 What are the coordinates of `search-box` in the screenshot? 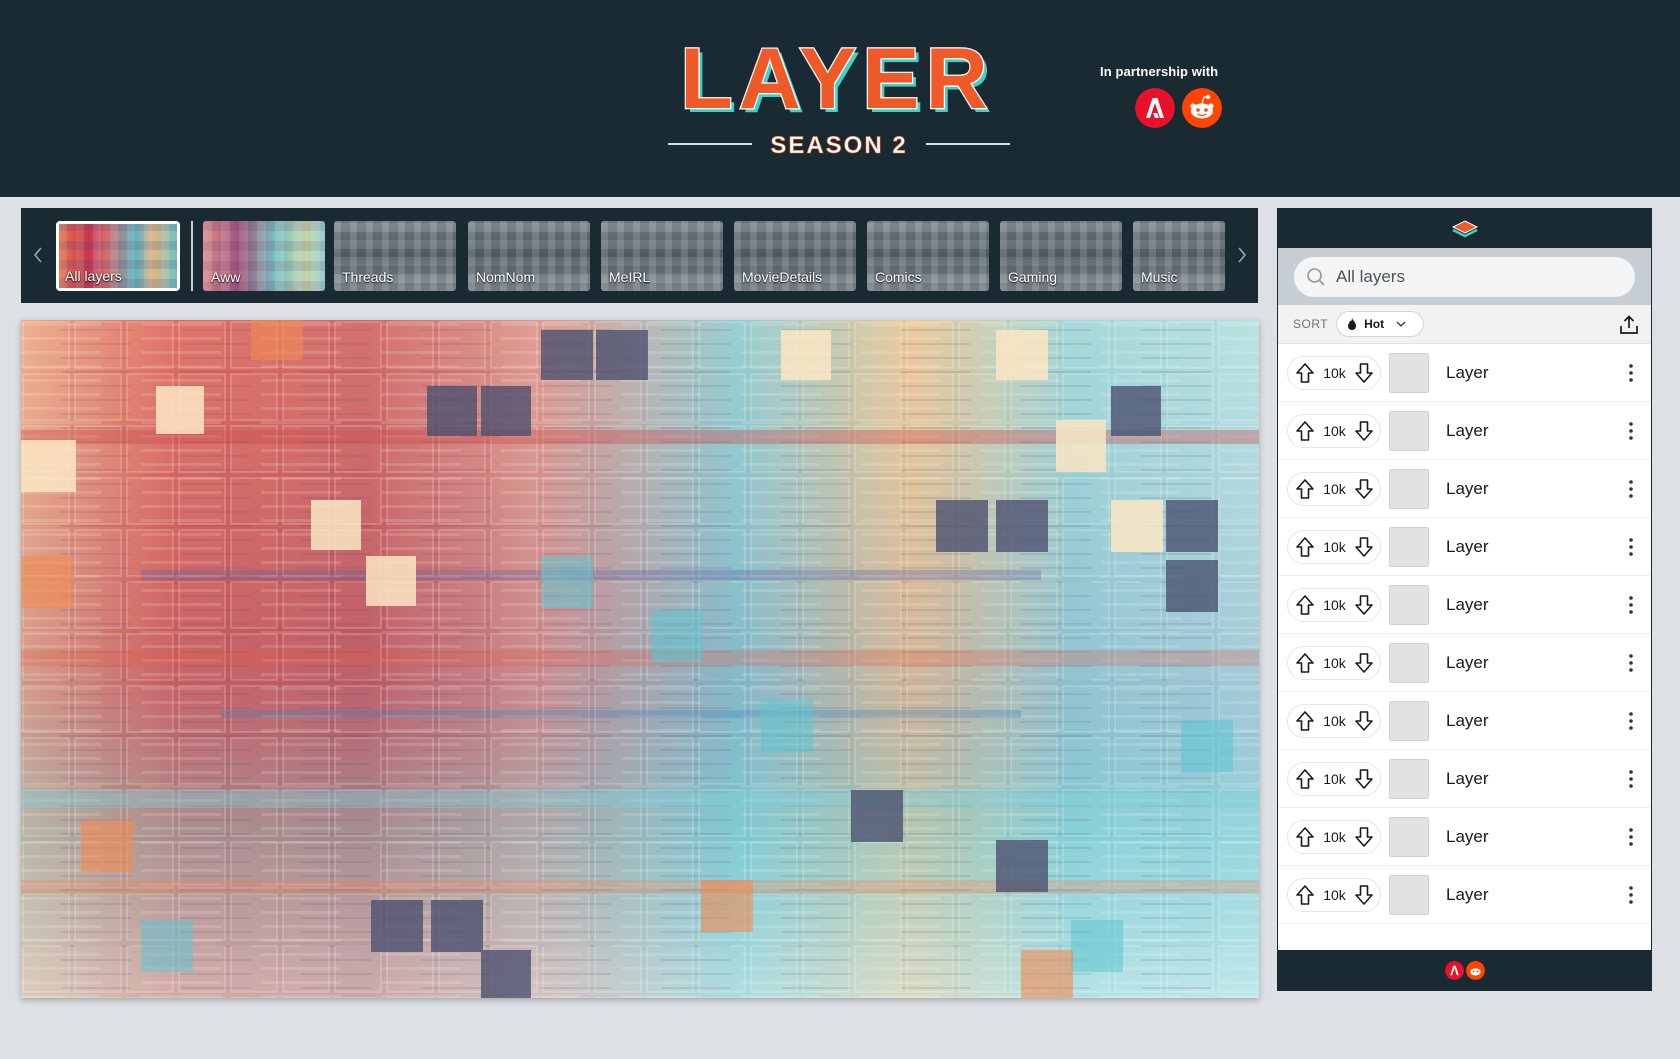 It's located at (1464, 277).